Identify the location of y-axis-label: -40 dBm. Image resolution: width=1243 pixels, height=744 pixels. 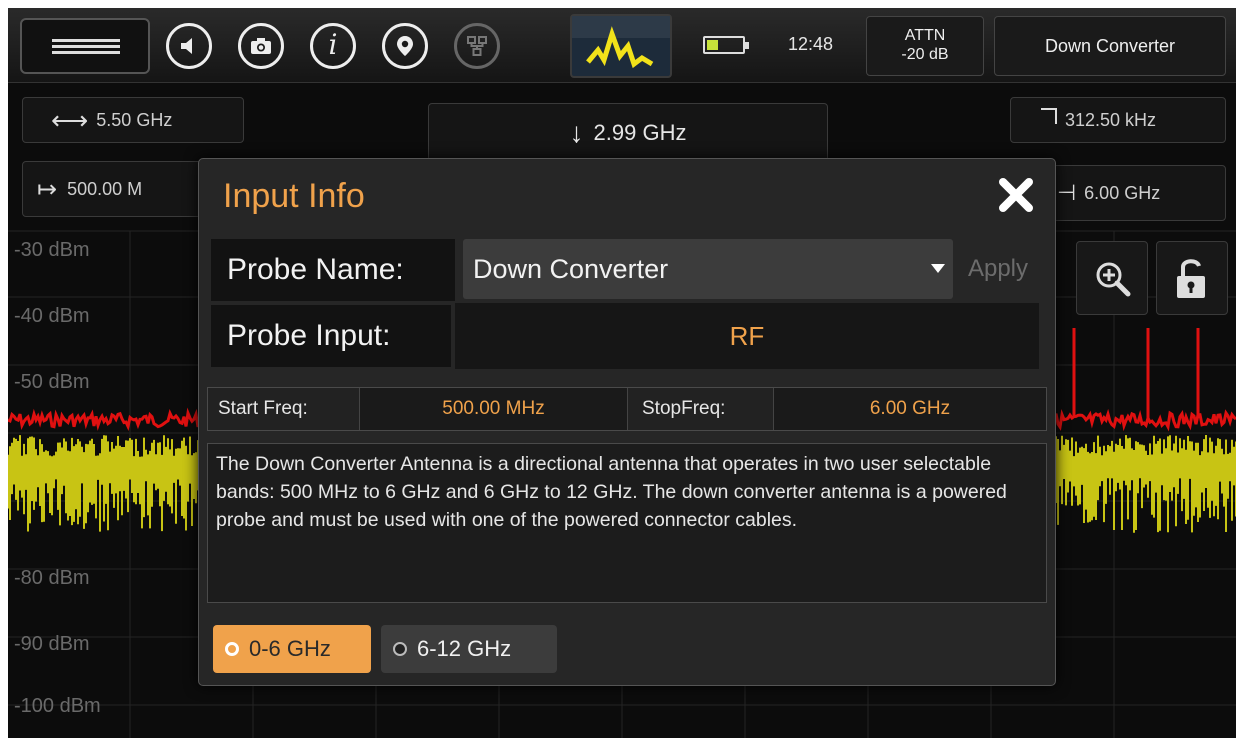
(52, 316).